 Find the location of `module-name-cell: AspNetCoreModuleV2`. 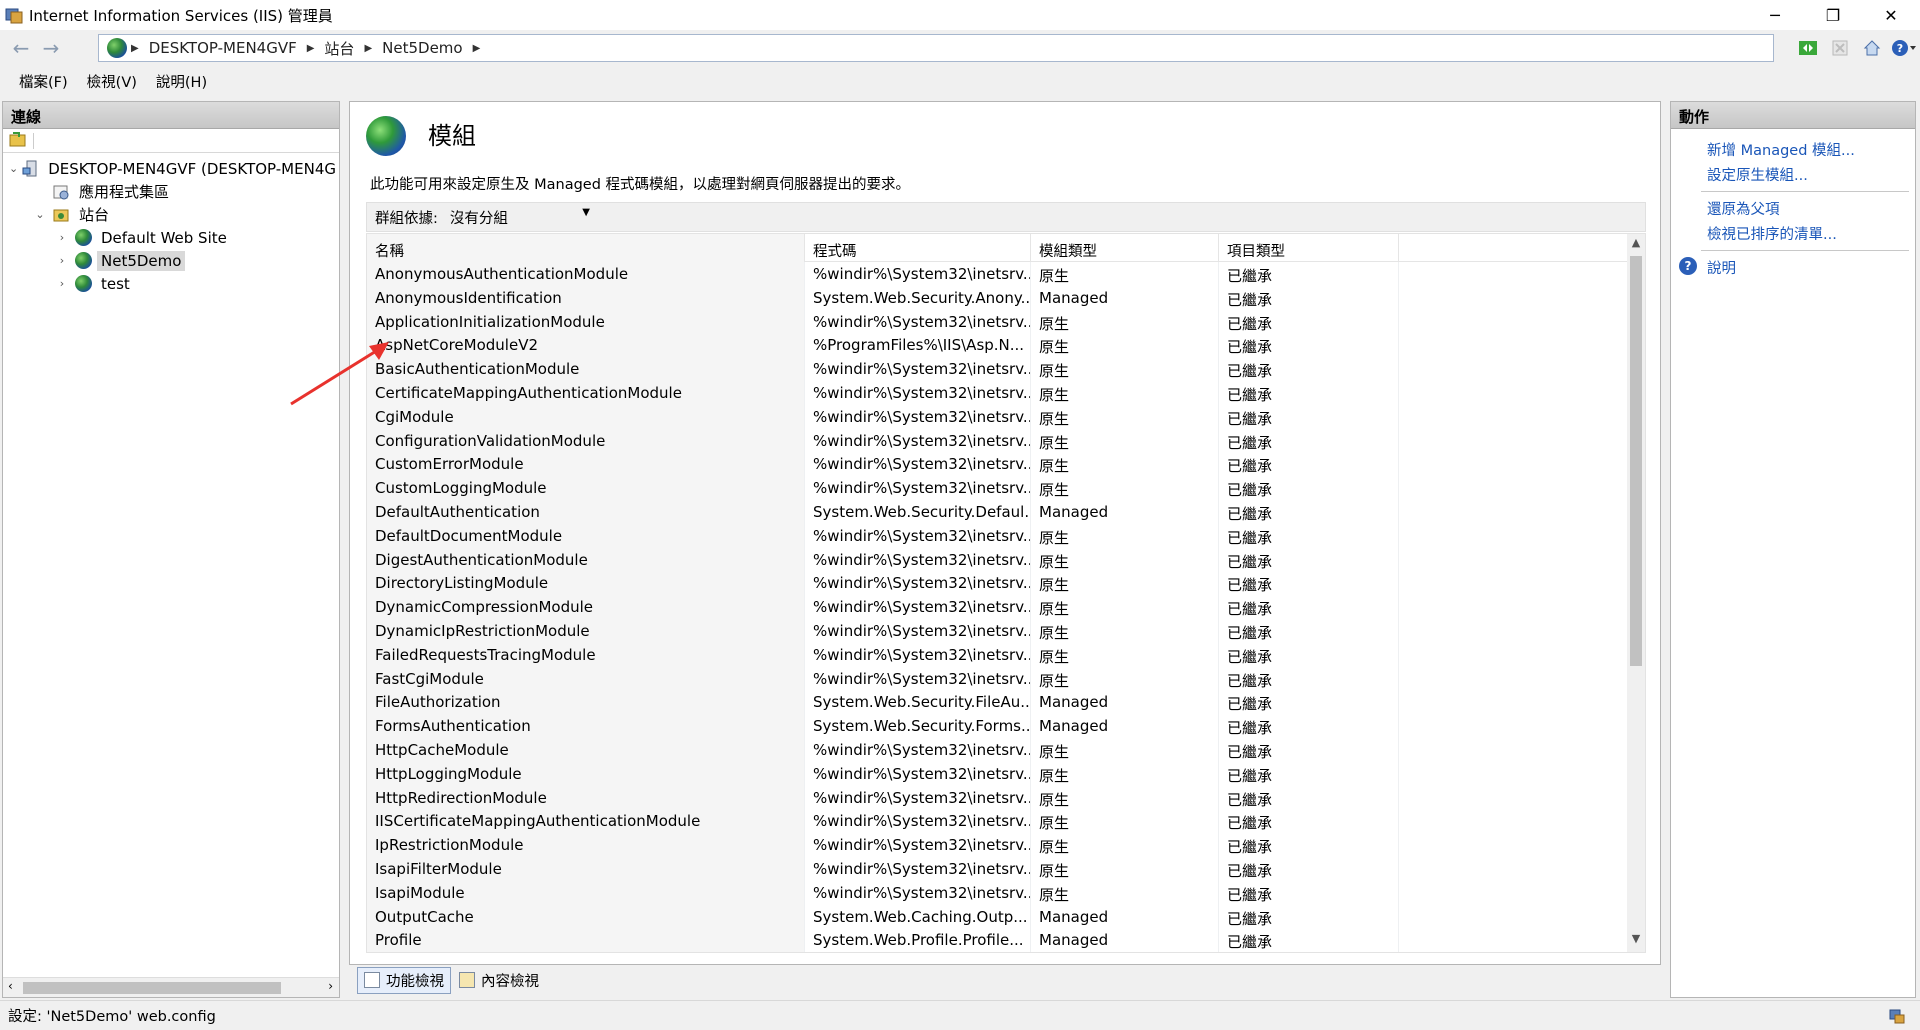

module-name-cell: AspNetCoreModuleV2 is located at coordinates (586, 345).